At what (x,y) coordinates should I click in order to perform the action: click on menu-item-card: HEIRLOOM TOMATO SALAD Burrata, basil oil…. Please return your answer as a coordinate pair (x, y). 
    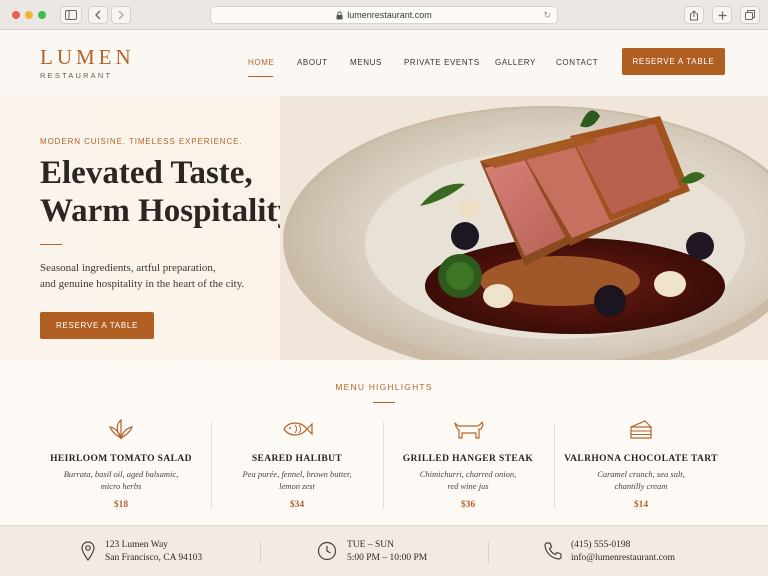
    Looking at the image, I should click on (121, 464).